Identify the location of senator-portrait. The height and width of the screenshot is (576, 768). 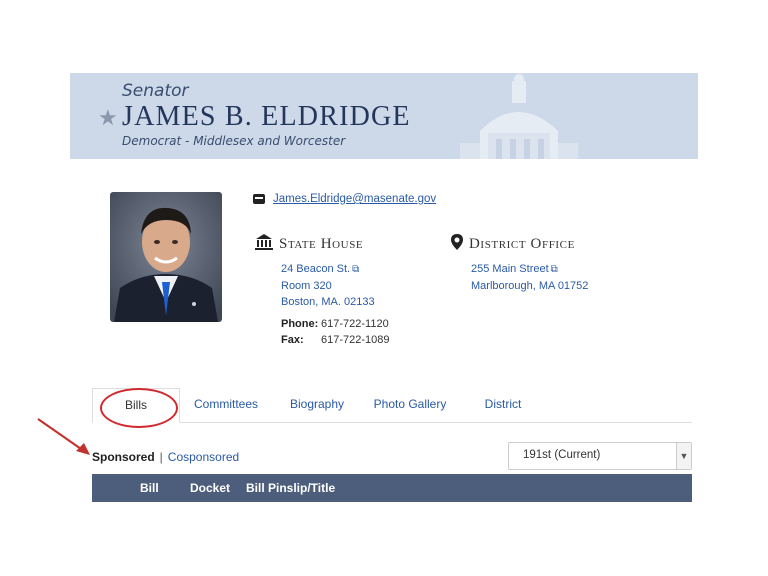
(166, 257).